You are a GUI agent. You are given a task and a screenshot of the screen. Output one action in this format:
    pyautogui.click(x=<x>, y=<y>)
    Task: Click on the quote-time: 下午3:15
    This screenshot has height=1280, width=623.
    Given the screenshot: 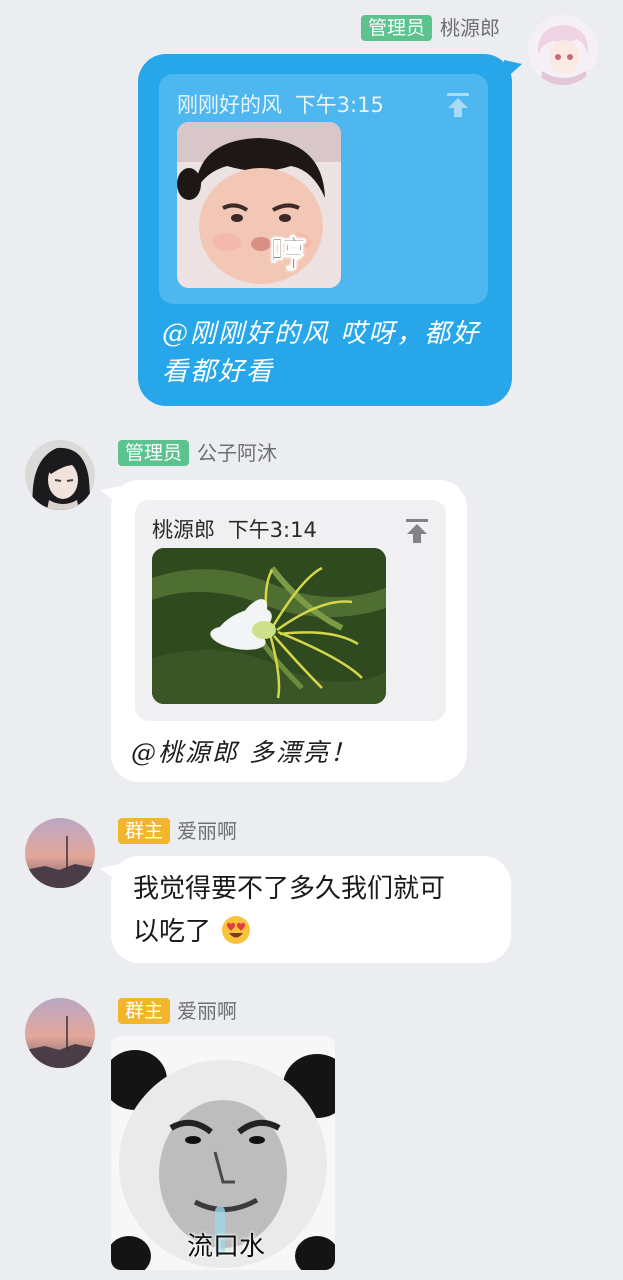 What is the action you would take?
    pyautogui.click(x=339, y=105)
    